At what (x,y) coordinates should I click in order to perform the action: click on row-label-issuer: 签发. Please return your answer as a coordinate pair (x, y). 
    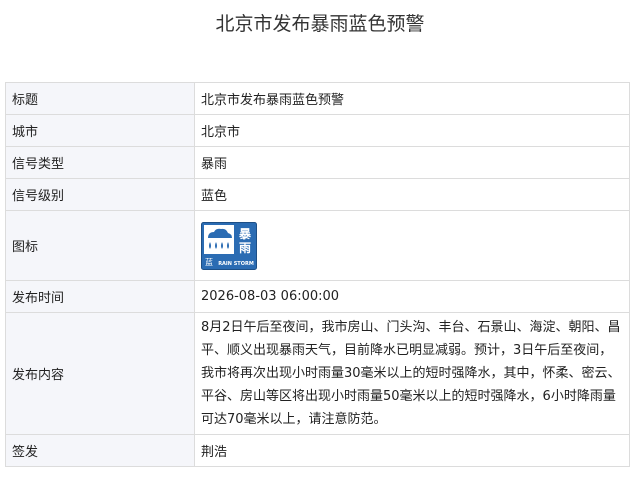
    Looking at the image, I should click on (100, 450).